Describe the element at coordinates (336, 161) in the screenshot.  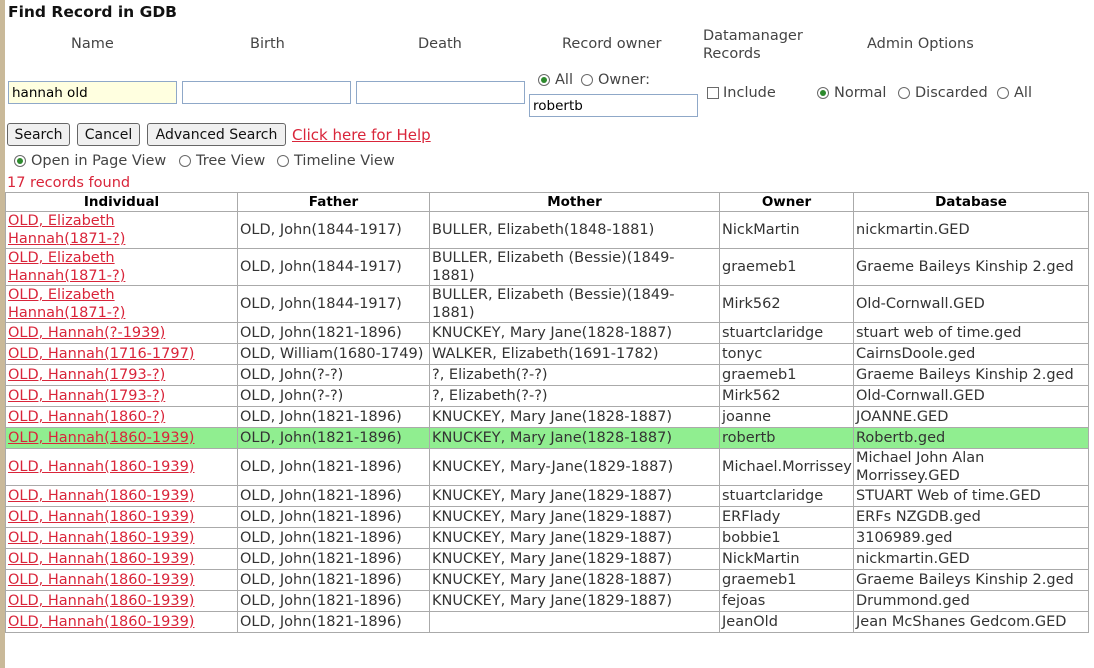
I see `view-timeline-option: Timeline View` at that location.